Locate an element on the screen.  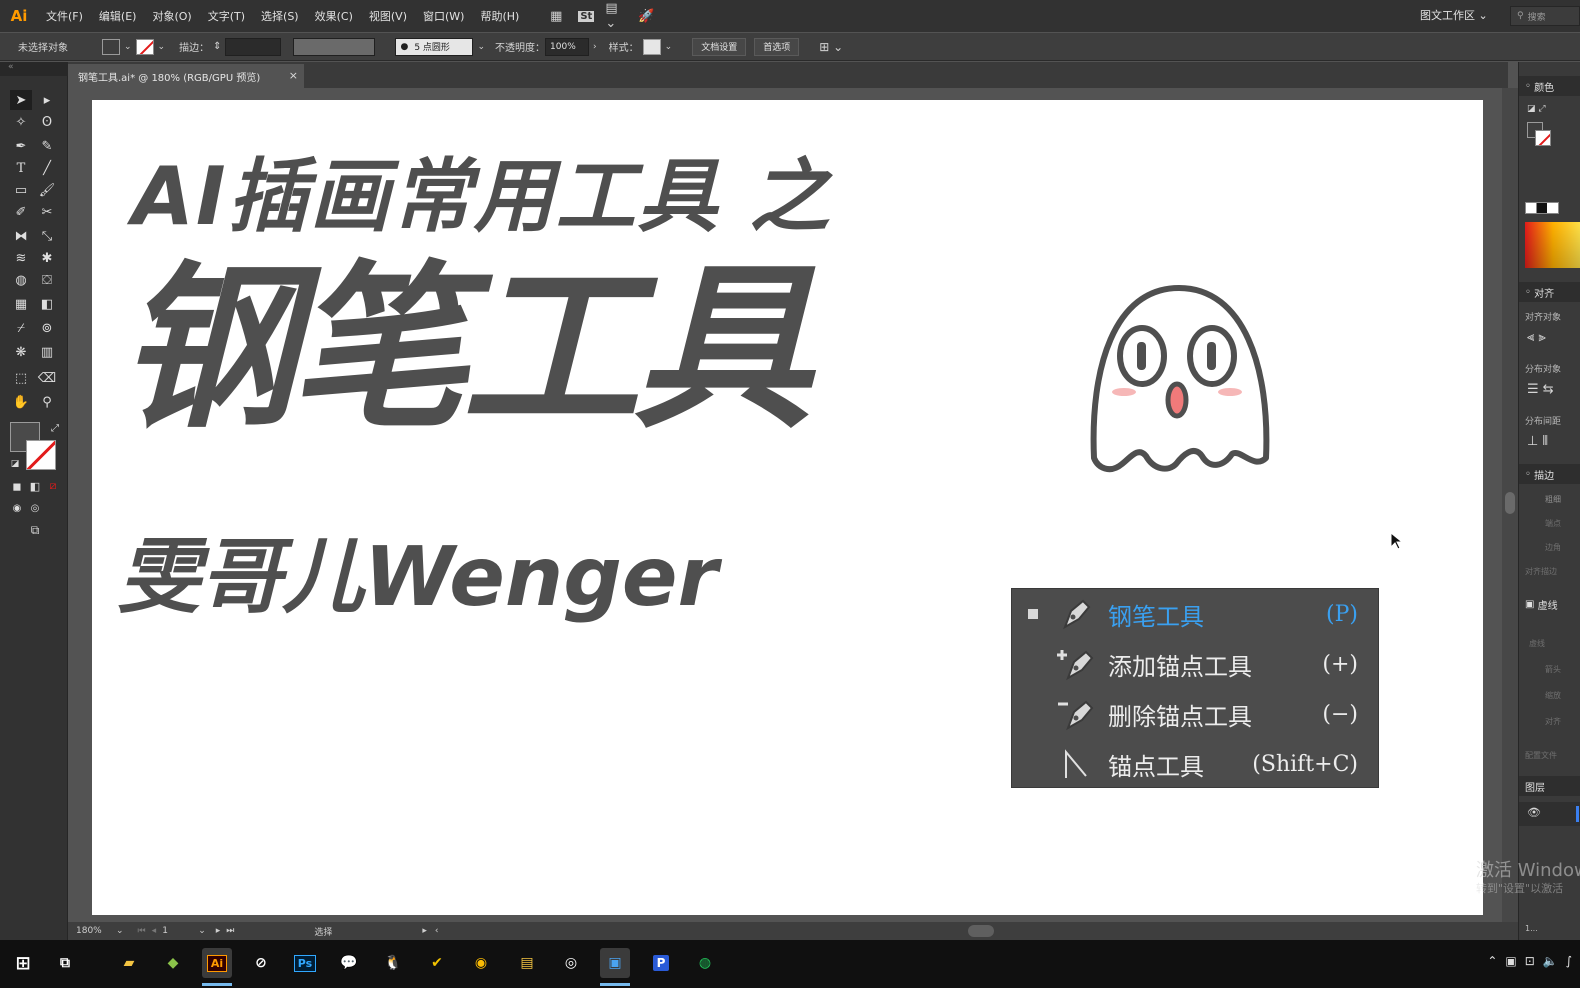
scale-tool-icon: ⤡ is located at coordinates (47, 236).